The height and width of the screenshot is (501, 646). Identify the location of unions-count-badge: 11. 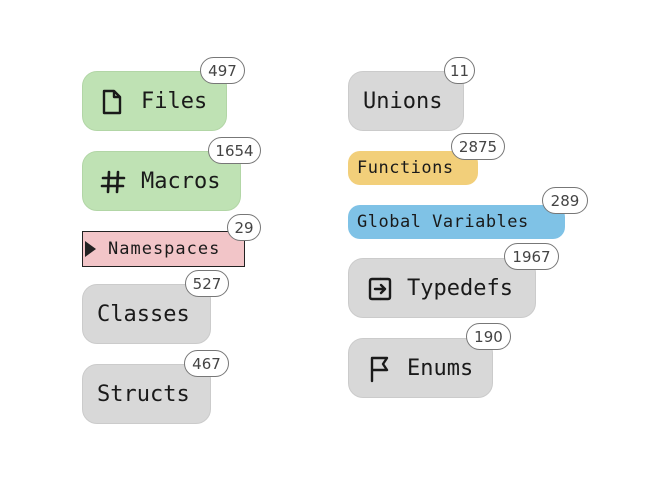
(459, 70).